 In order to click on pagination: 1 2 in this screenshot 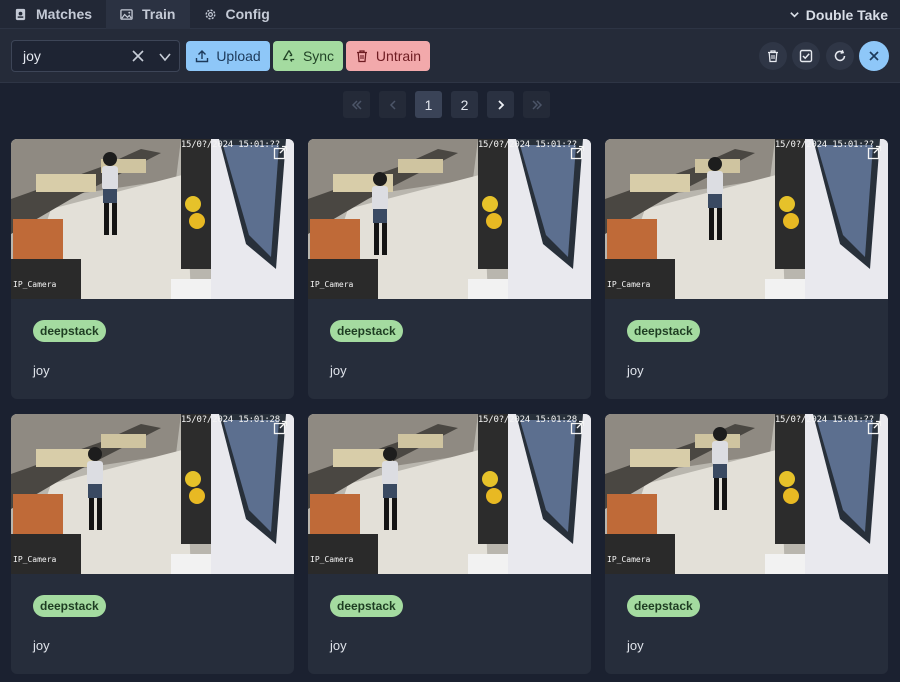, I will do `click(446, 104)`.